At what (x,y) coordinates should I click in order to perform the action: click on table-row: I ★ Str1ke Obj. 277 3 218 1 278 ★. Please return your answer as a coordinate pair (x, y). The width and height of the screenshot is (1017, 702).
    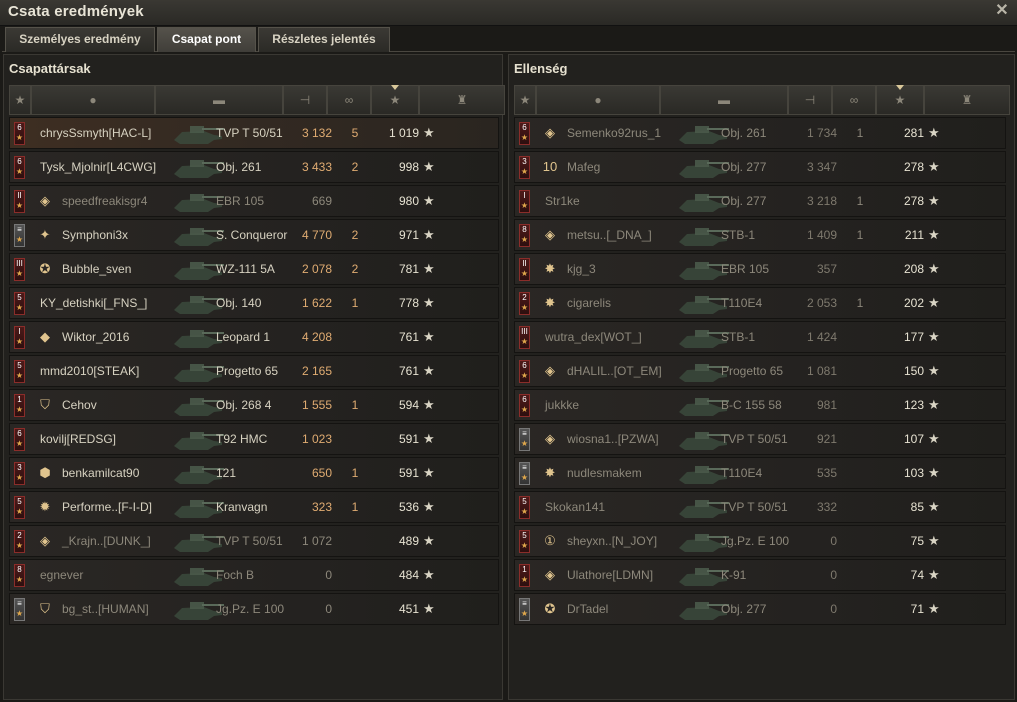
    Looking at the image, I should click on (760, 201).